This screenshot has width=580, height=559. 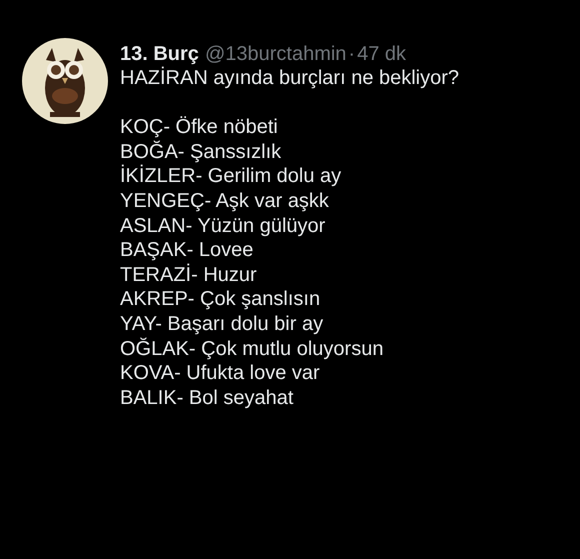 What do you see at coordinates (252, 349) in the screenshot?
I see `tweet-line: OĞLAK- Çok mutlu oluyorsun` at bounding box center [252, 349].